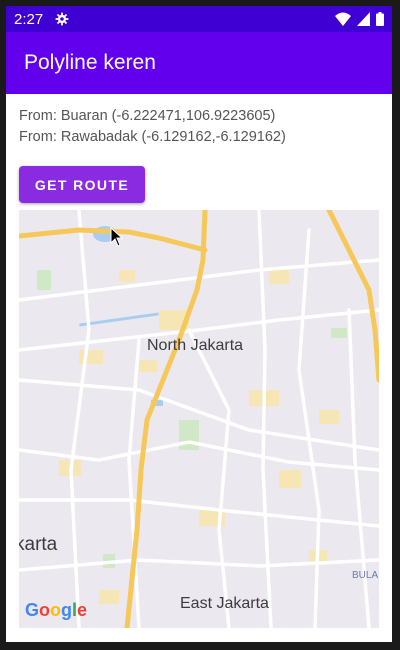 The height and width of the screenshot is (650, 400). Describe the element at coordinates (199, 19) in the screenshot. I see `status-bar: 2:27` at that location.